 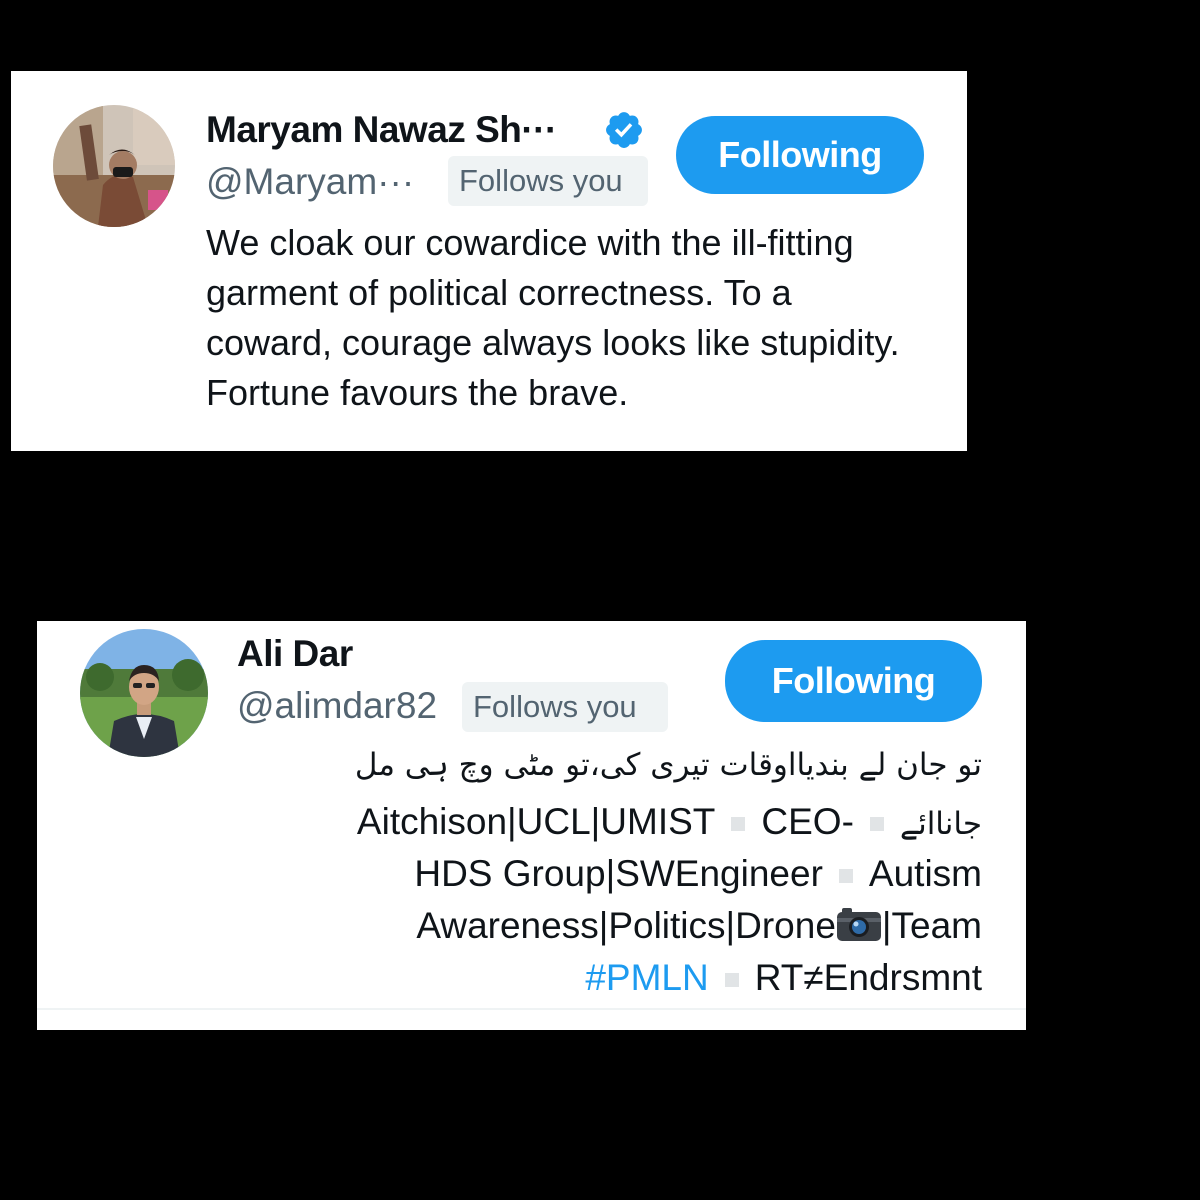 What do you see at coordinates (618, 873) in the screenshot?
I see `bio-text: HDS Group|SWEngineer` at bounding box center [618, 873].